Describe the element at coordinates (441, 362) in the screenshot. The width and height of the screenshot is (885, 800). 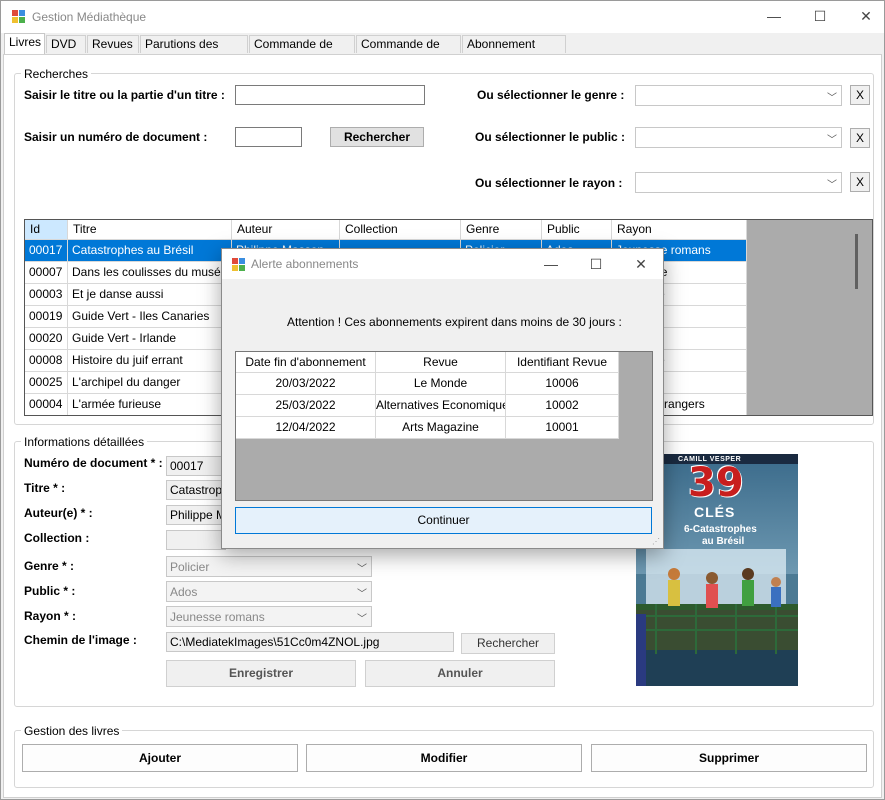
I see `column-header-revue: Revue` at that location.